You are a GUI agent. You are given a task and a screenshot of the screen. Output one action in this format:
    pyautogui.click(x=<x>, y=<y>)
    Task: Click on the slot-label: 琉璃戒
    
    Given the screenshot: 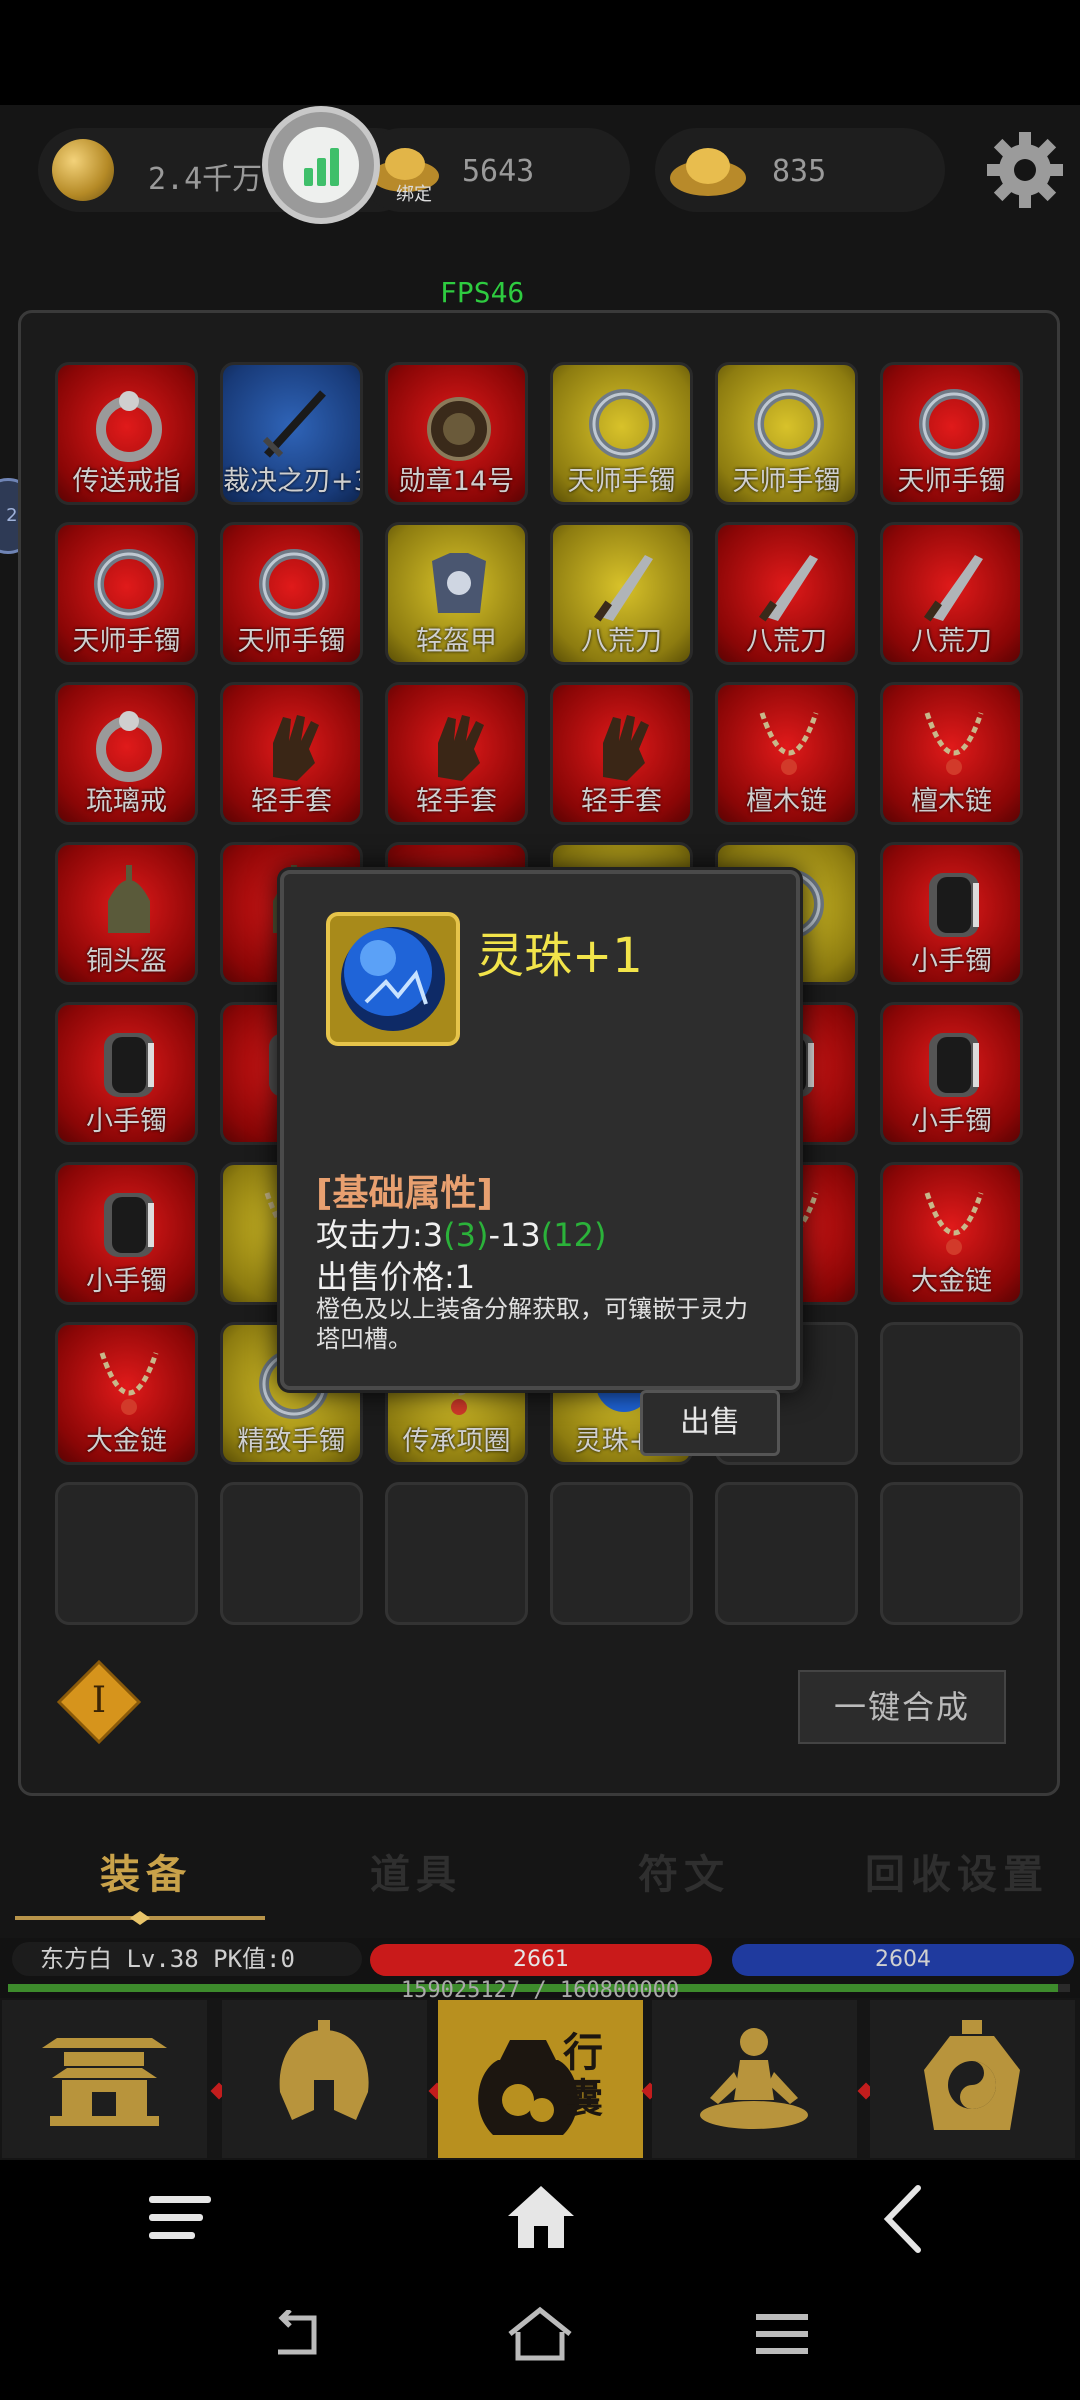 What is the action you would take?
    pyautogui.click(x=126, y=801)
    